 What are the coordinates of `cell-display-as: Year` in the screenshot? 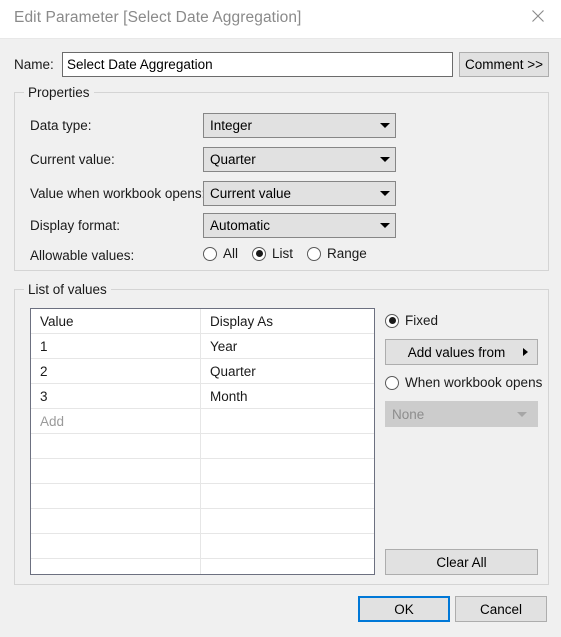 It's located at (290, 346).